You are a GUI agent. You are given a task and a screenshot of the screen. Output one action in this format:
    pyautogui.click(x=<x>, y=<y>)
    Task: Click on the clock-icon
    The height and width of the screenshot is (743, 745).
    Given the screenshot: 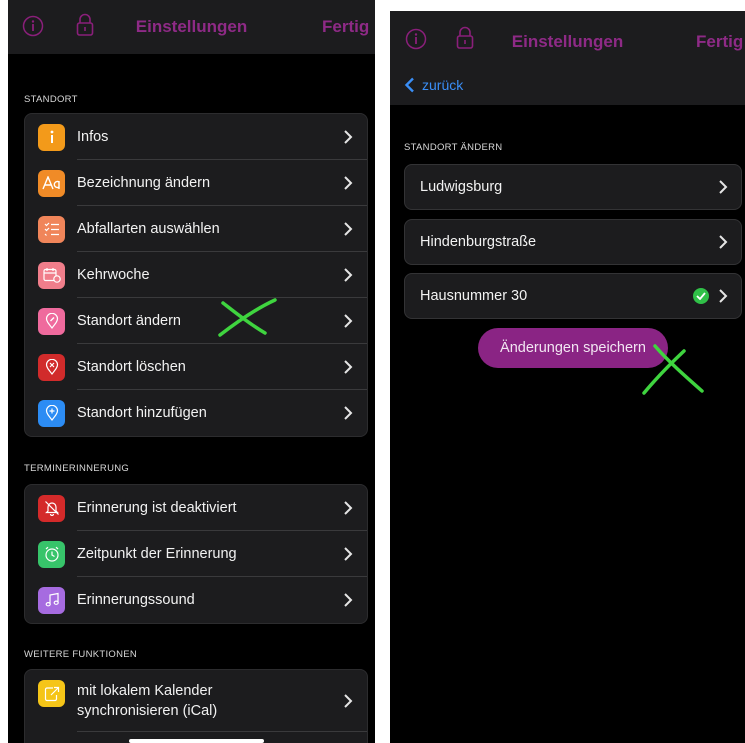 What is the action you would take?
    pyautogui.click(x=51, y=554)
    